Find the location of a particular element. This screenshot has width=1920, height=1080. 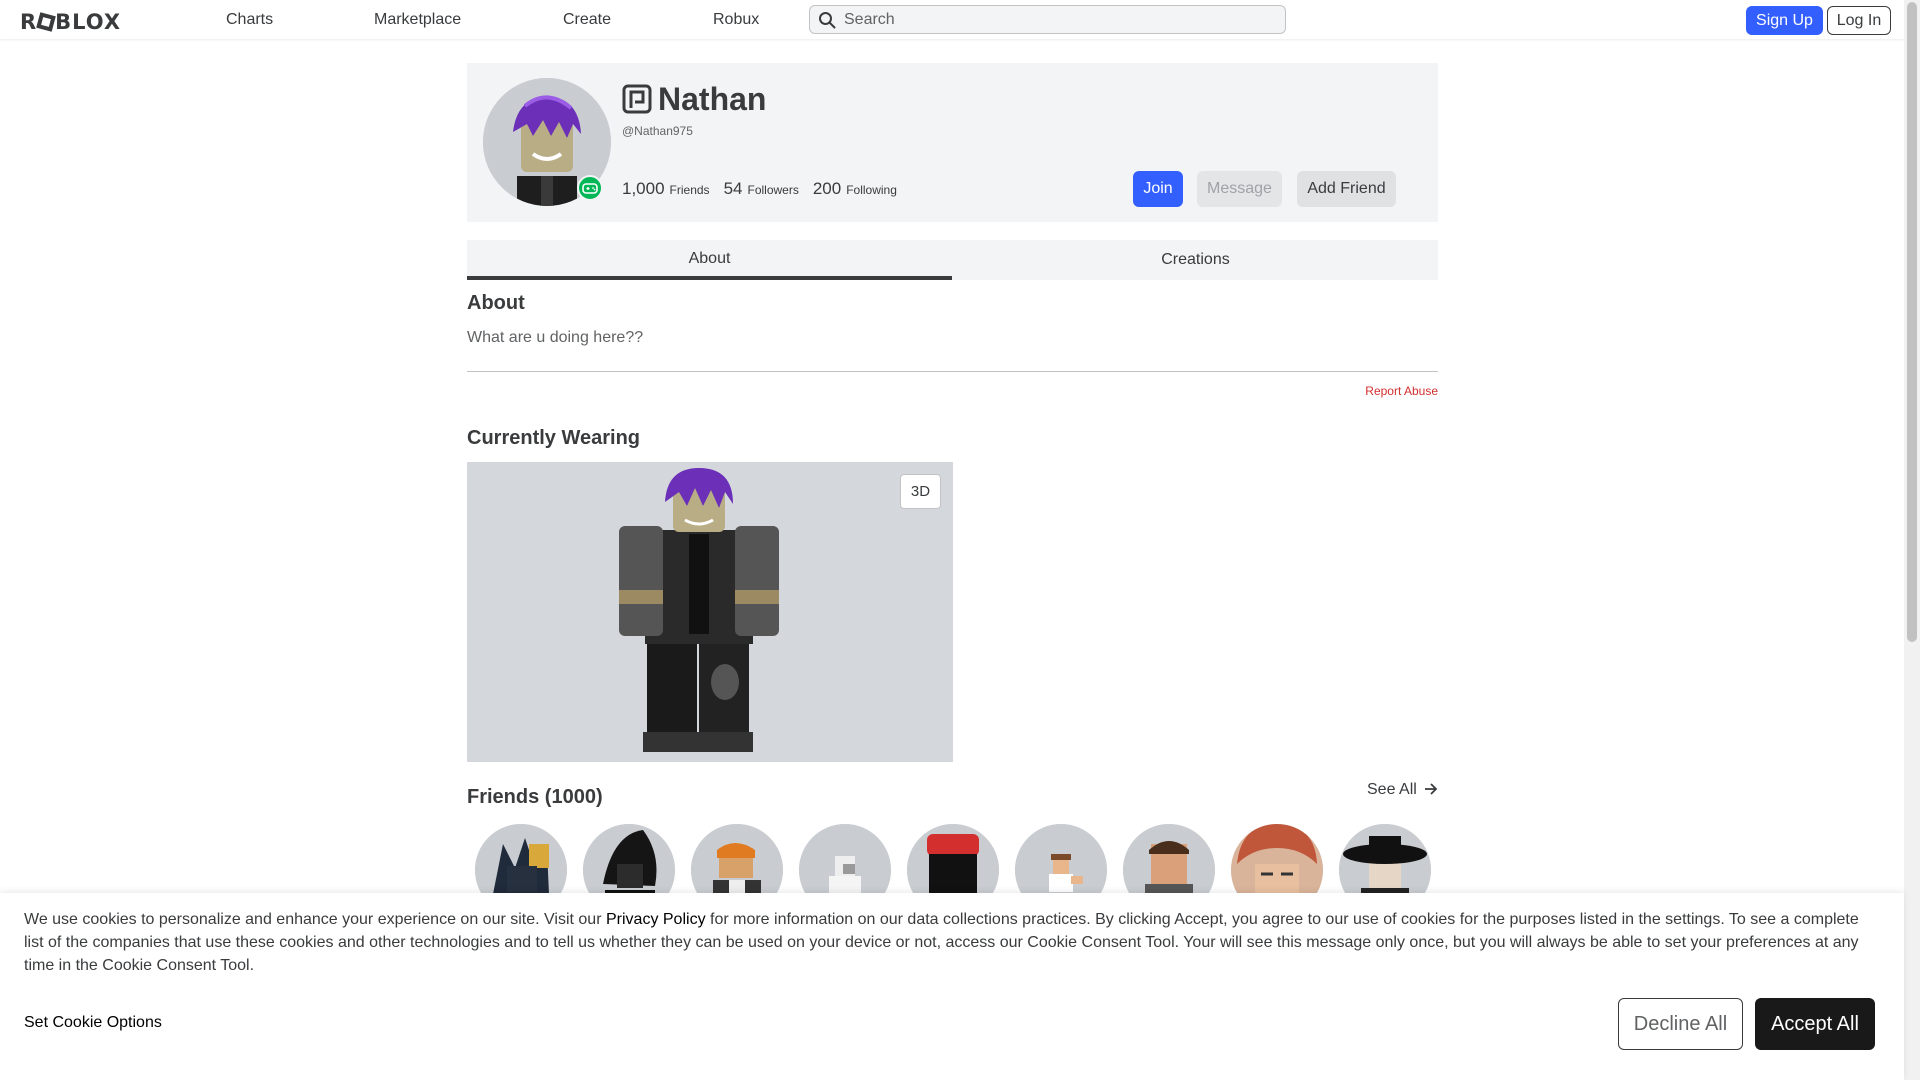

followers-label: Followers is located at coordinates (772, 190).